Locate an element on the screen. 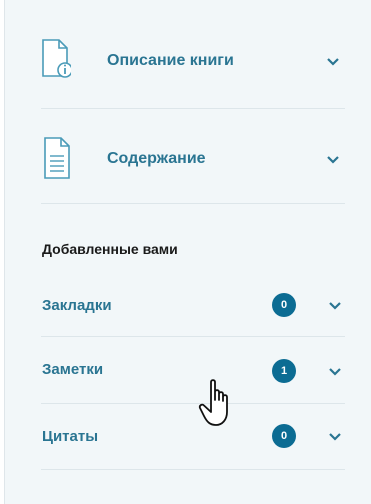 The image size is (371, 504). document-info-icon is located at coordinates (56, 58).